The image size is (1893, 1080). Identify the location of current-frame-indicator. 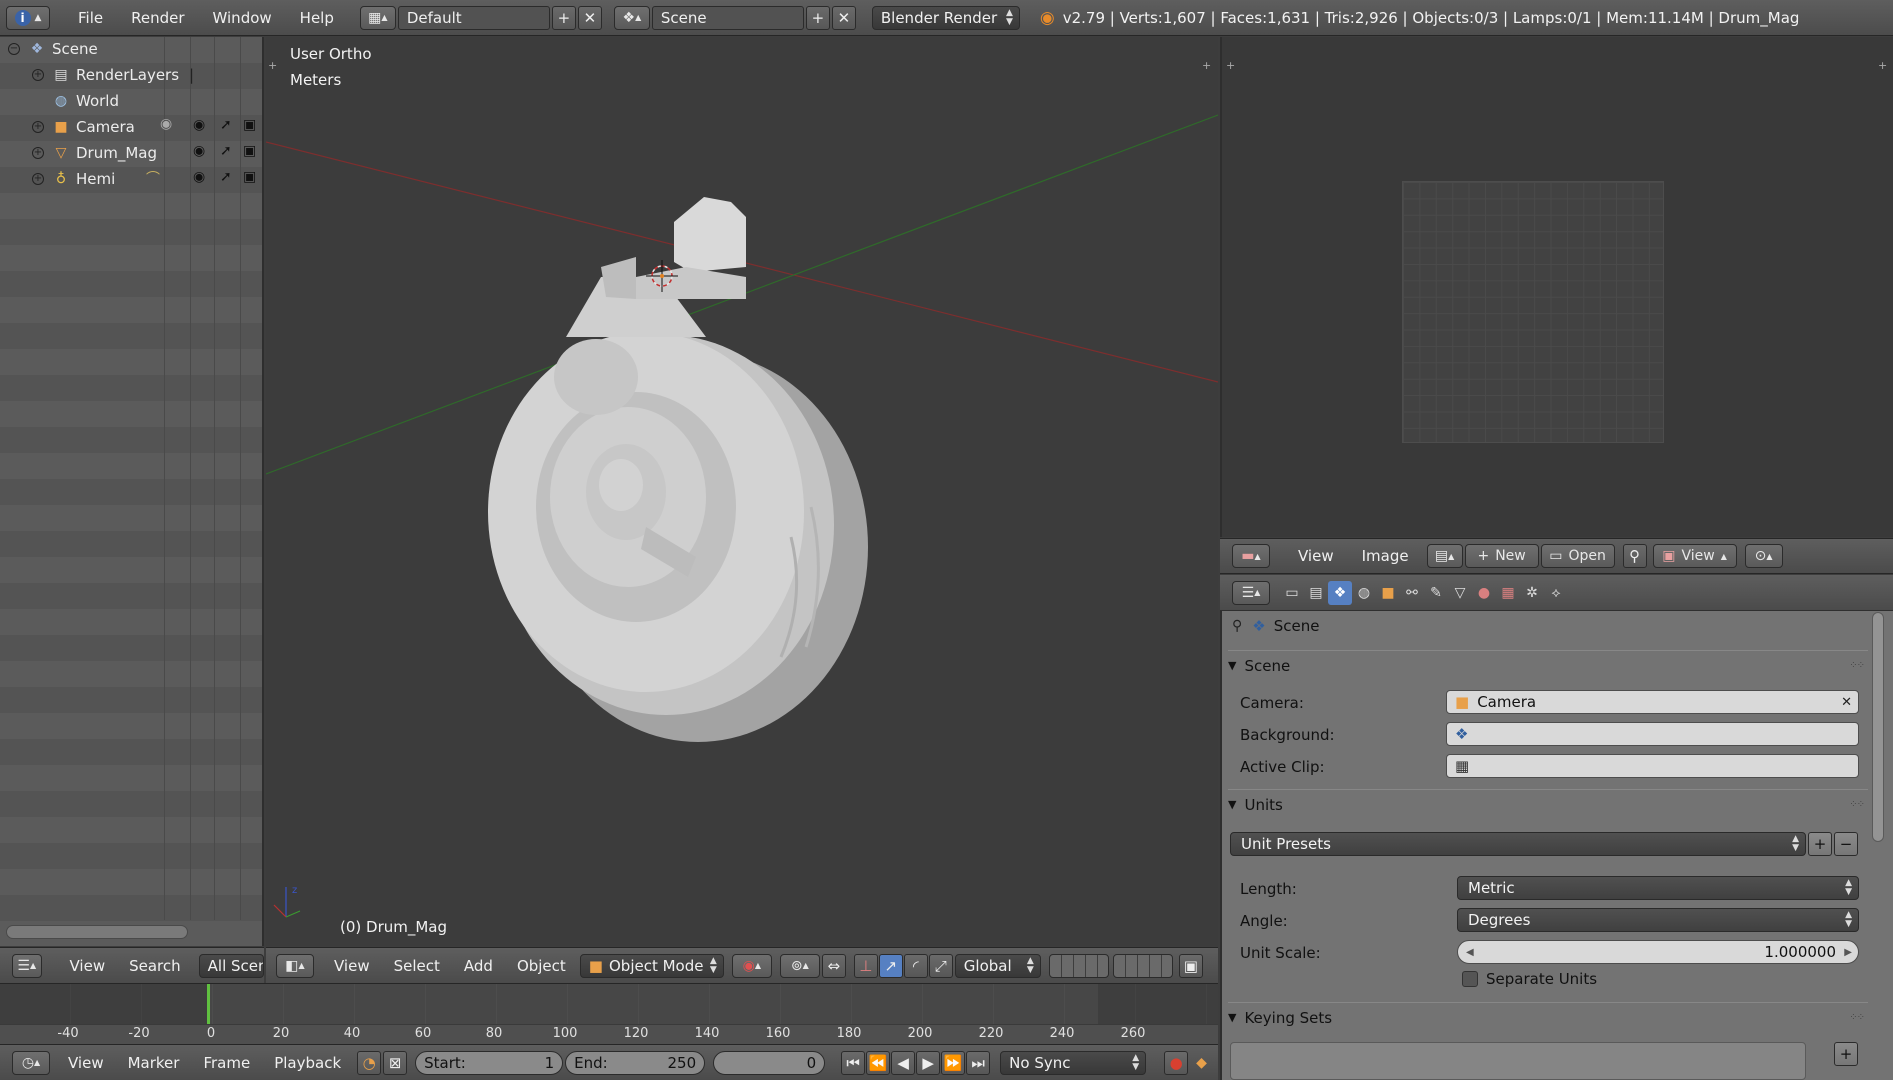
(208, 1004).